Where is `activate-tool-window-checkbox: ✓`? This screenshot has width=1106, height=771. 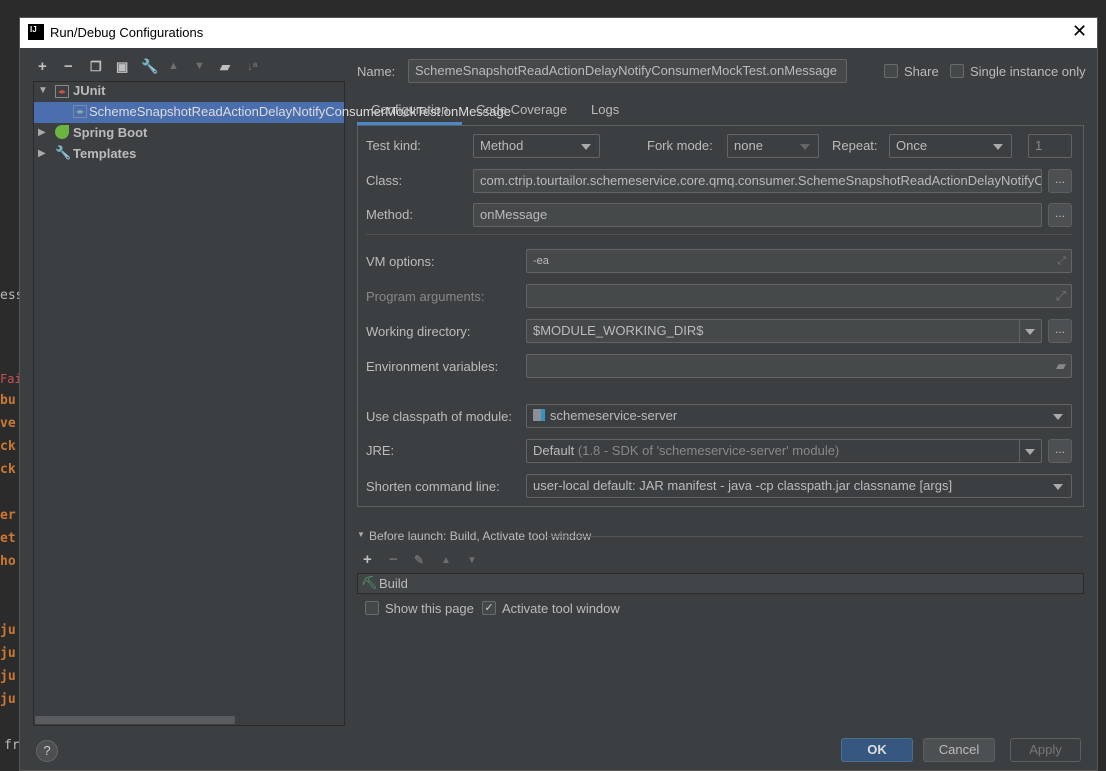 activate-tool-window-checkbox: ✓ is located at coordinates (489, 608).